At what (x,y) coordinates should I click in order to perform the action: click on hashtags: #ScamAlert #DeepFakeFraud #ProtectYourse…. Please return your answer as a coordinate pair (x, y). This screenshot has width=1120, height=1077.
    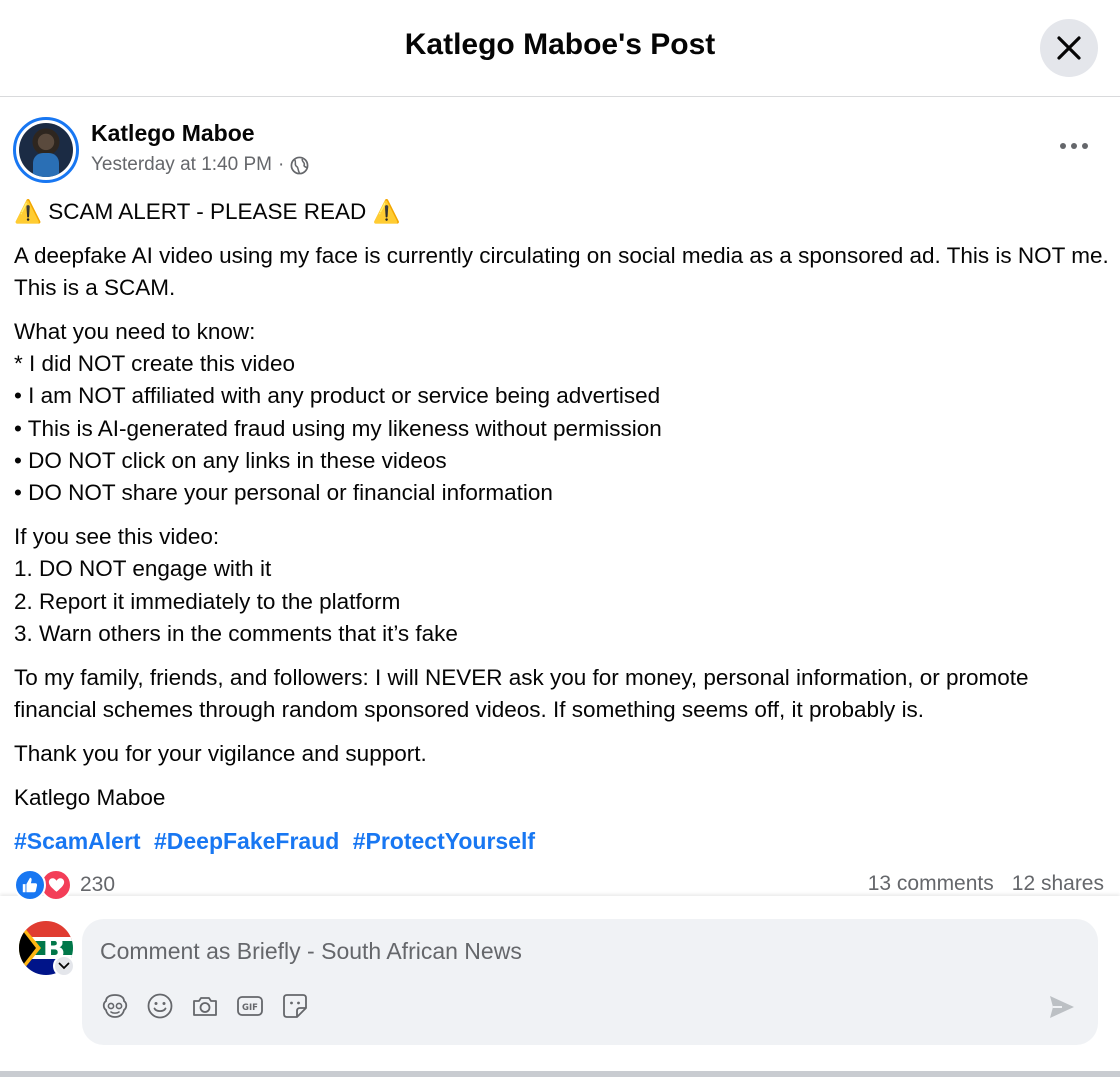
    Looking at the image, I should click on (278, 841).